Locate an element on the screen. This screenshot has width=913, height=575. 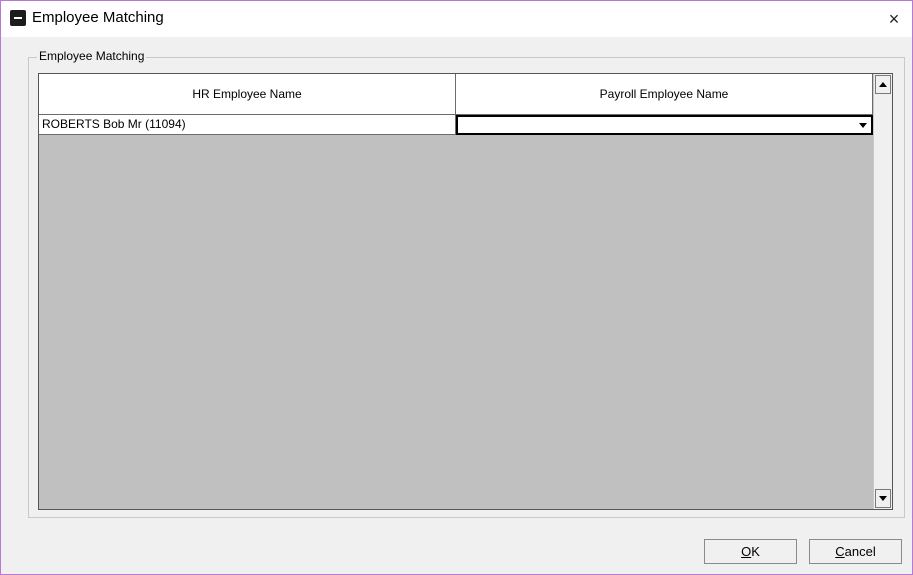
ok-mnemonic: O is located at coordinates (746, 551).